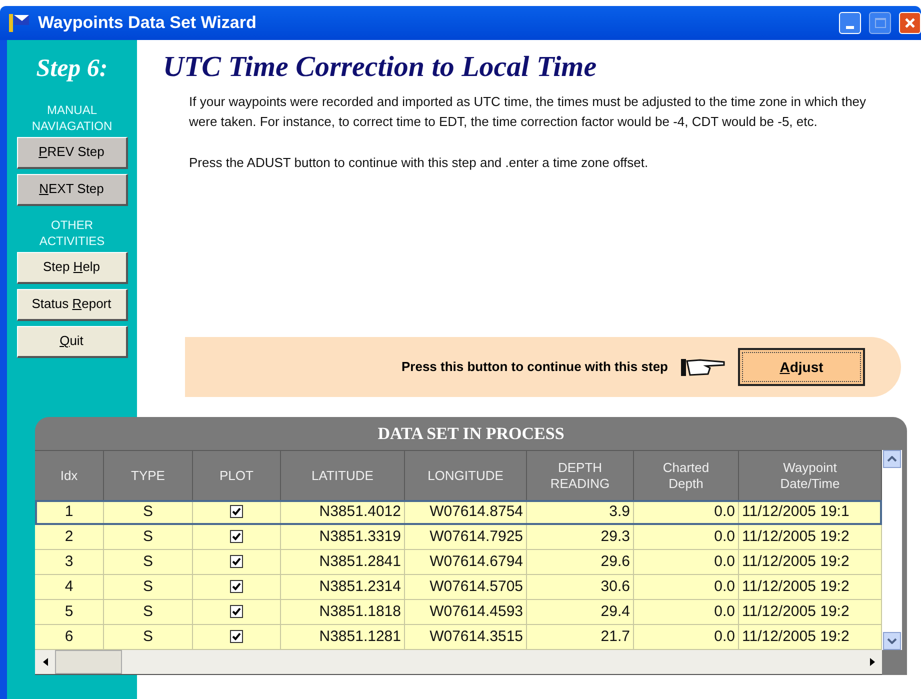 This screenshot has width=921, height=699. I want to click on table-cell: 5, so click(69, 611).